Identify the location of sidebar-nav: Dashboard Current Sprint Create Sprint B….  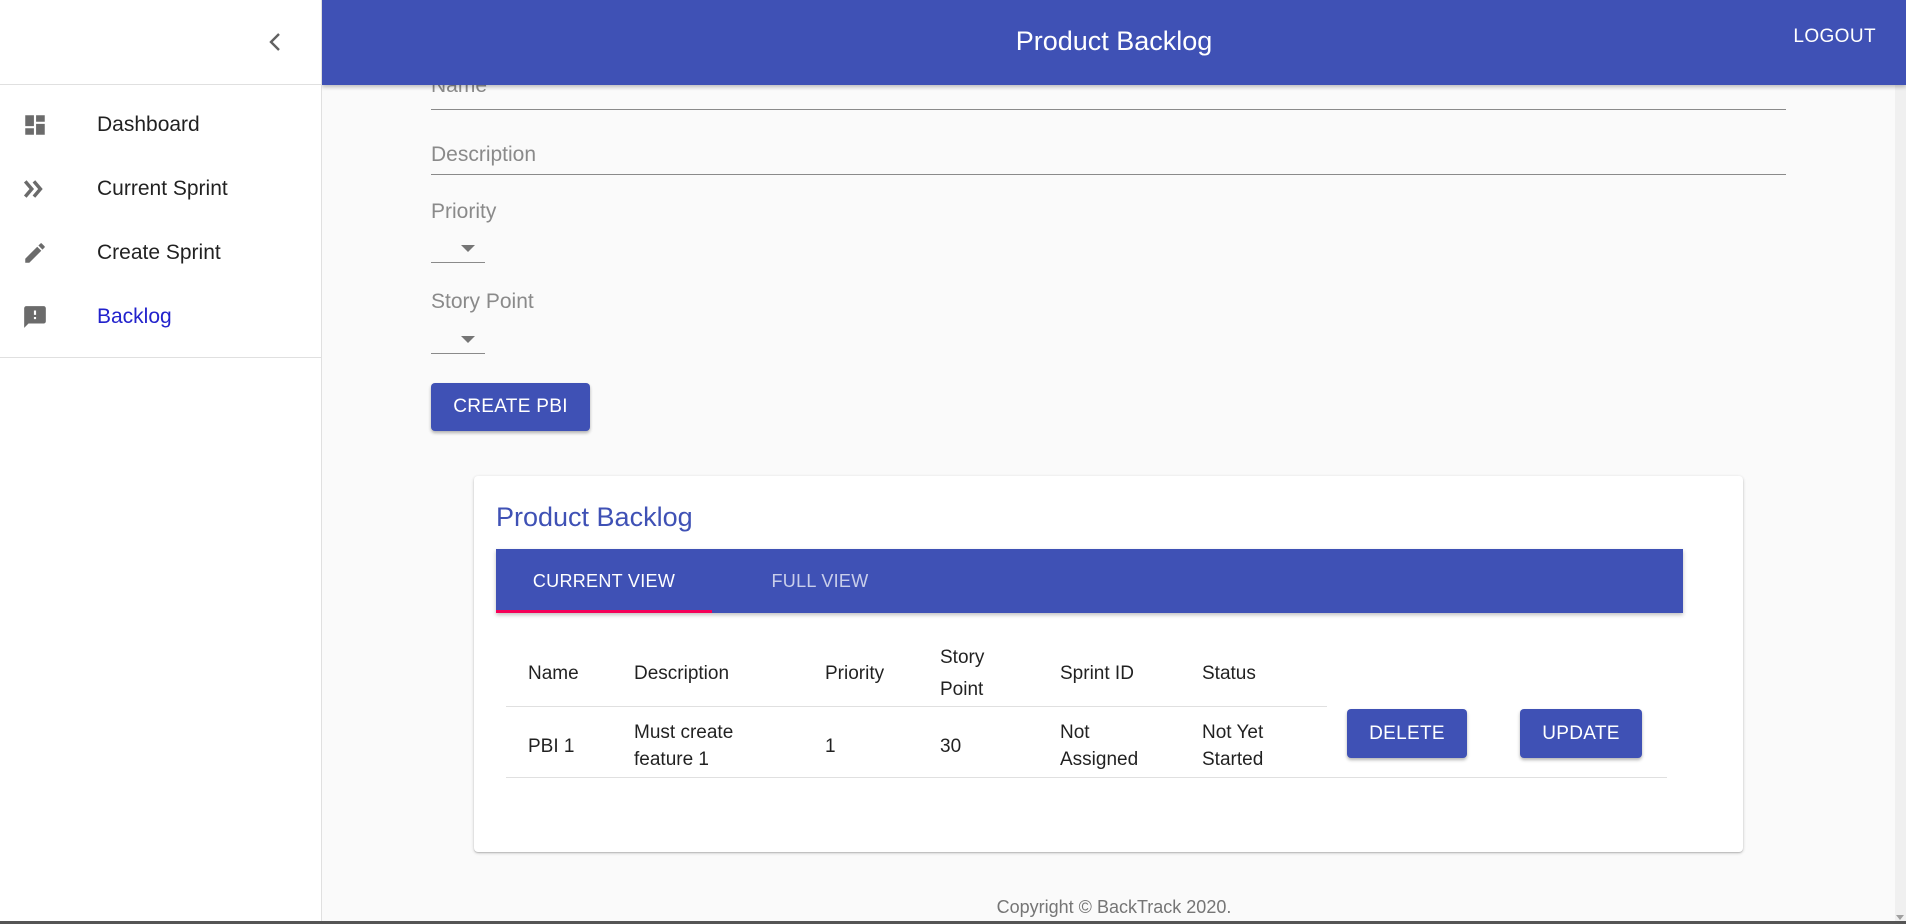
(160, 221).